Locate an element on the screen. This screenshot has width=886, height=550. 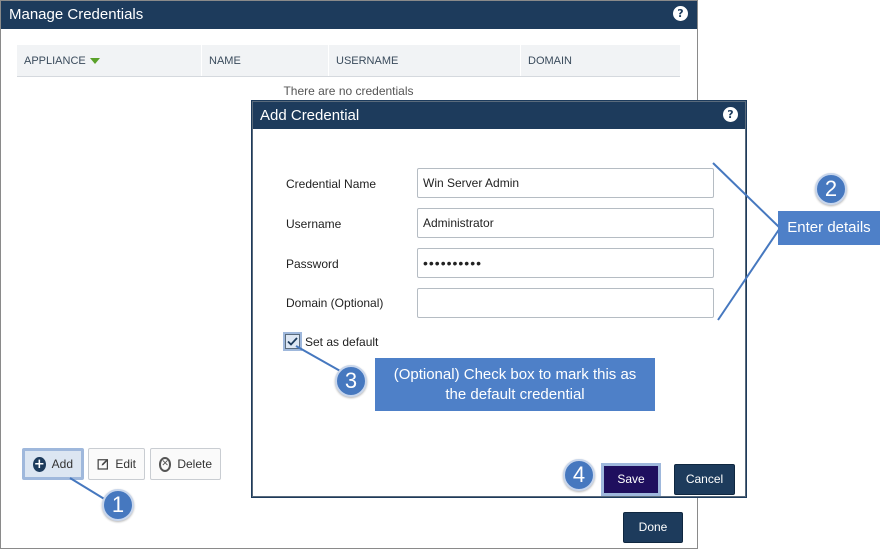
plus-circle-icon: + is located at coordinates (39, 464).